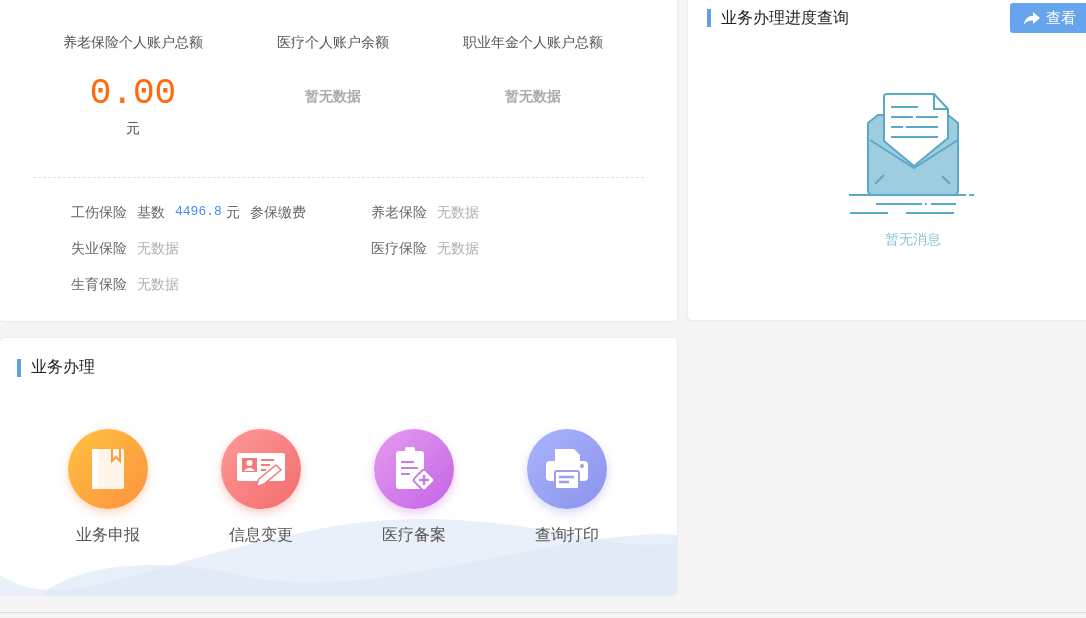 Image resolution: width=1086 pixels, height=618 pixels. I want to click on account-label: 养老保险个人账户总额, so click(133, 42).